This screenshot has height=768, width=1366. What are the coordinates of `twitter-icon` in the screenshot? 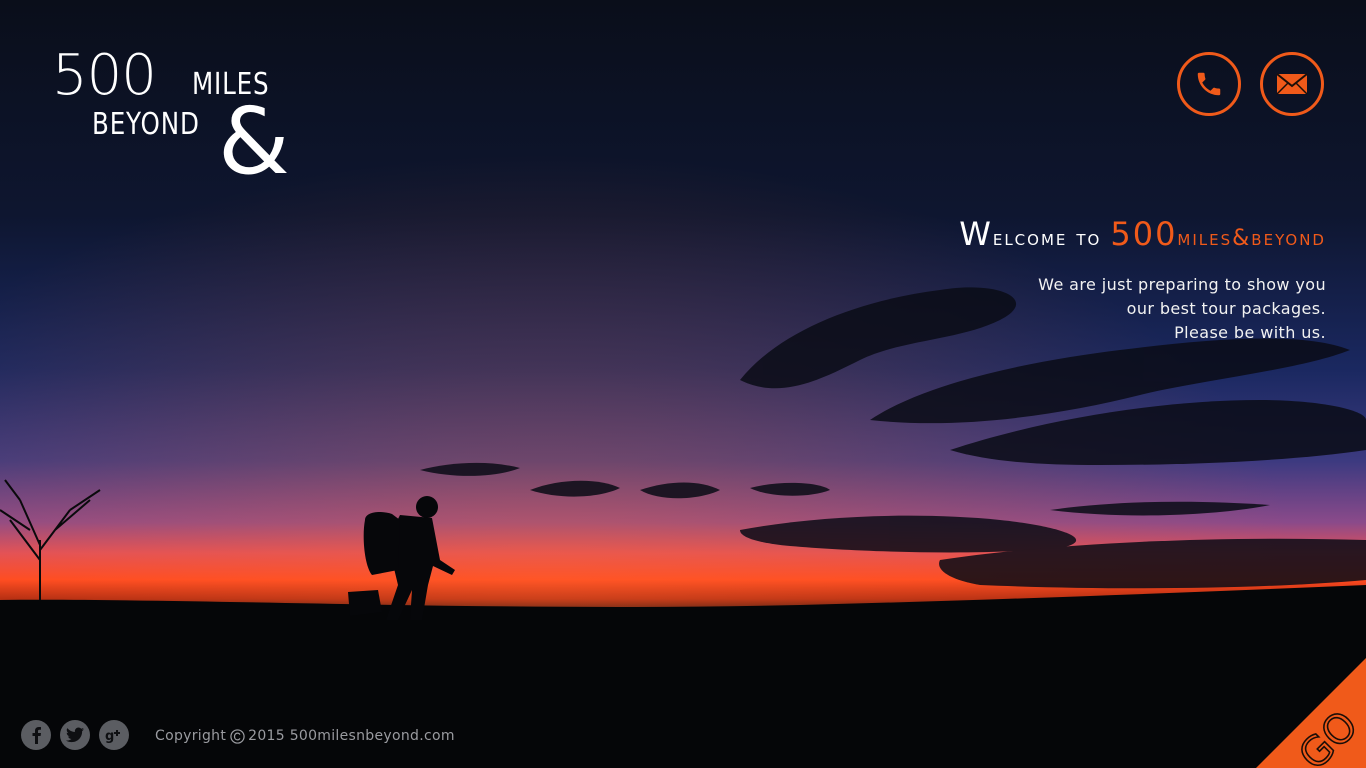 It's located at (75, 735).